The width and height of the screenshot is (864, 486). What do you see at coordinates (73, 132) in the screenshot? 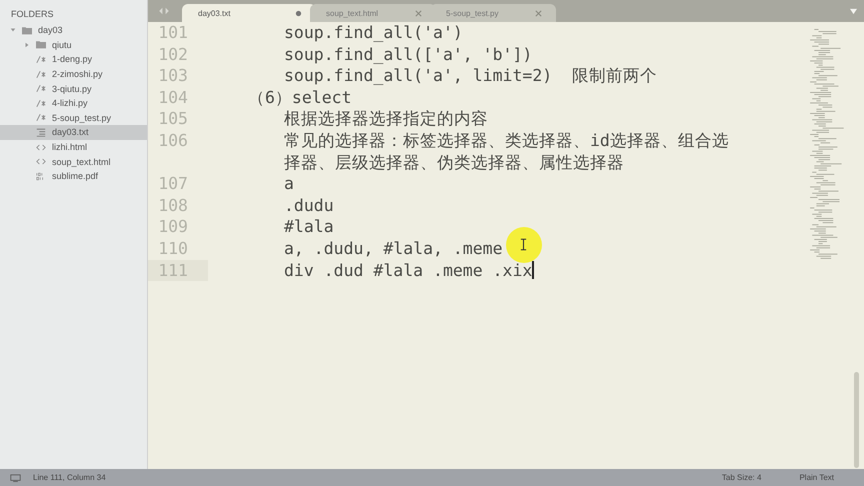
I see `file-tree-item: day03.txt` at bounding box center [73, 132].